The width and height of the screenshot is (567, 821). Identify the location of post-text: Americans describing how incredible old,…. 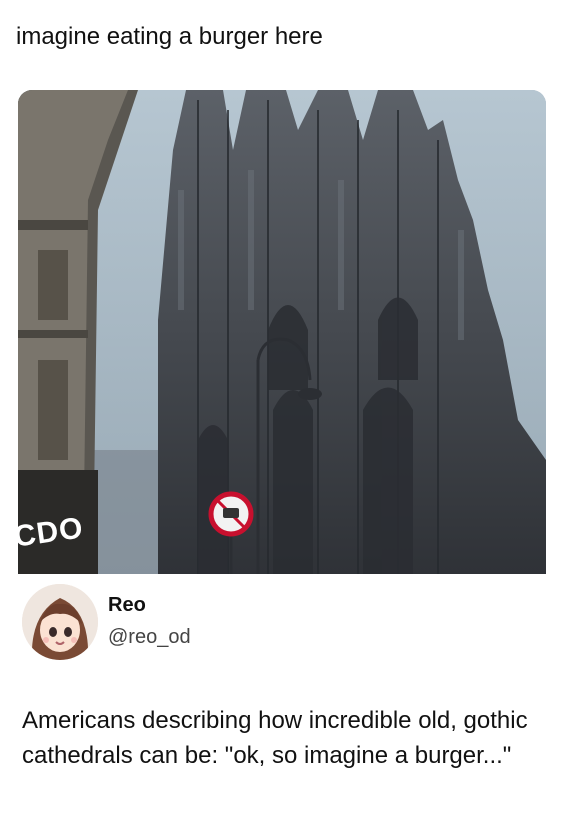
(275, 738).